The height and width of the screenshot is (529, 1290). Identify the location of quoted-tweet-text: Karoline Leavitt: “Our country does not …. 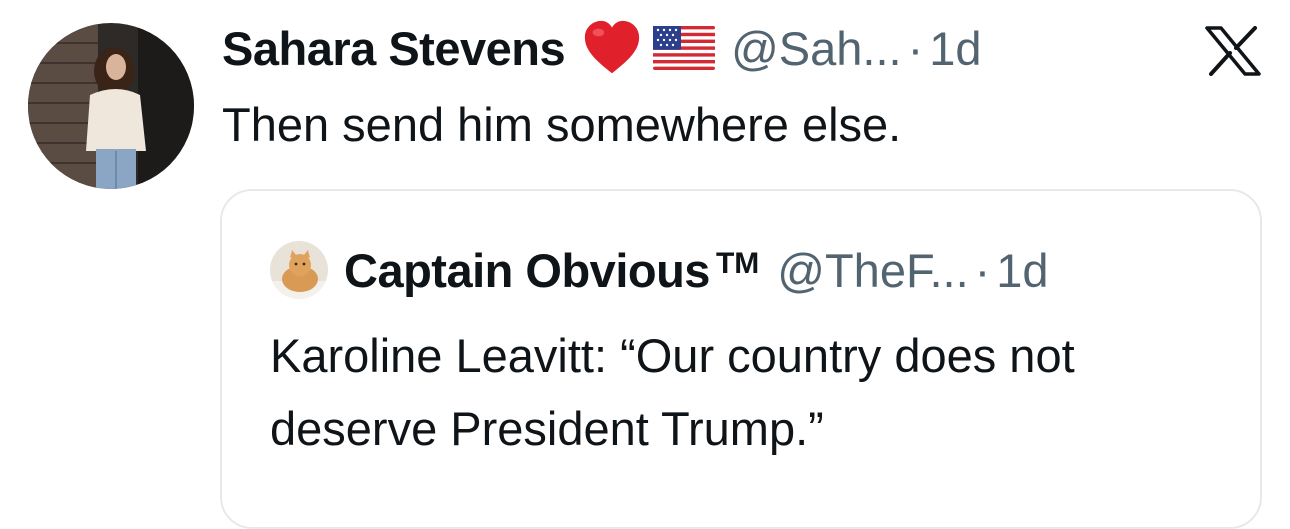
(672, 392).